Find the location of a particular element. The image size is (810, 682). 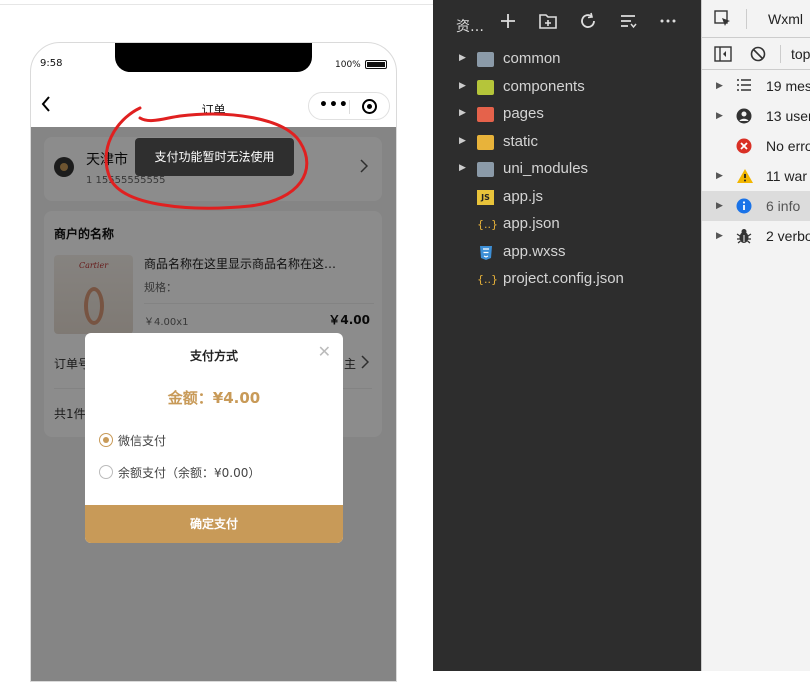

close-icon: ✕ is located at coordinates (324, 351).